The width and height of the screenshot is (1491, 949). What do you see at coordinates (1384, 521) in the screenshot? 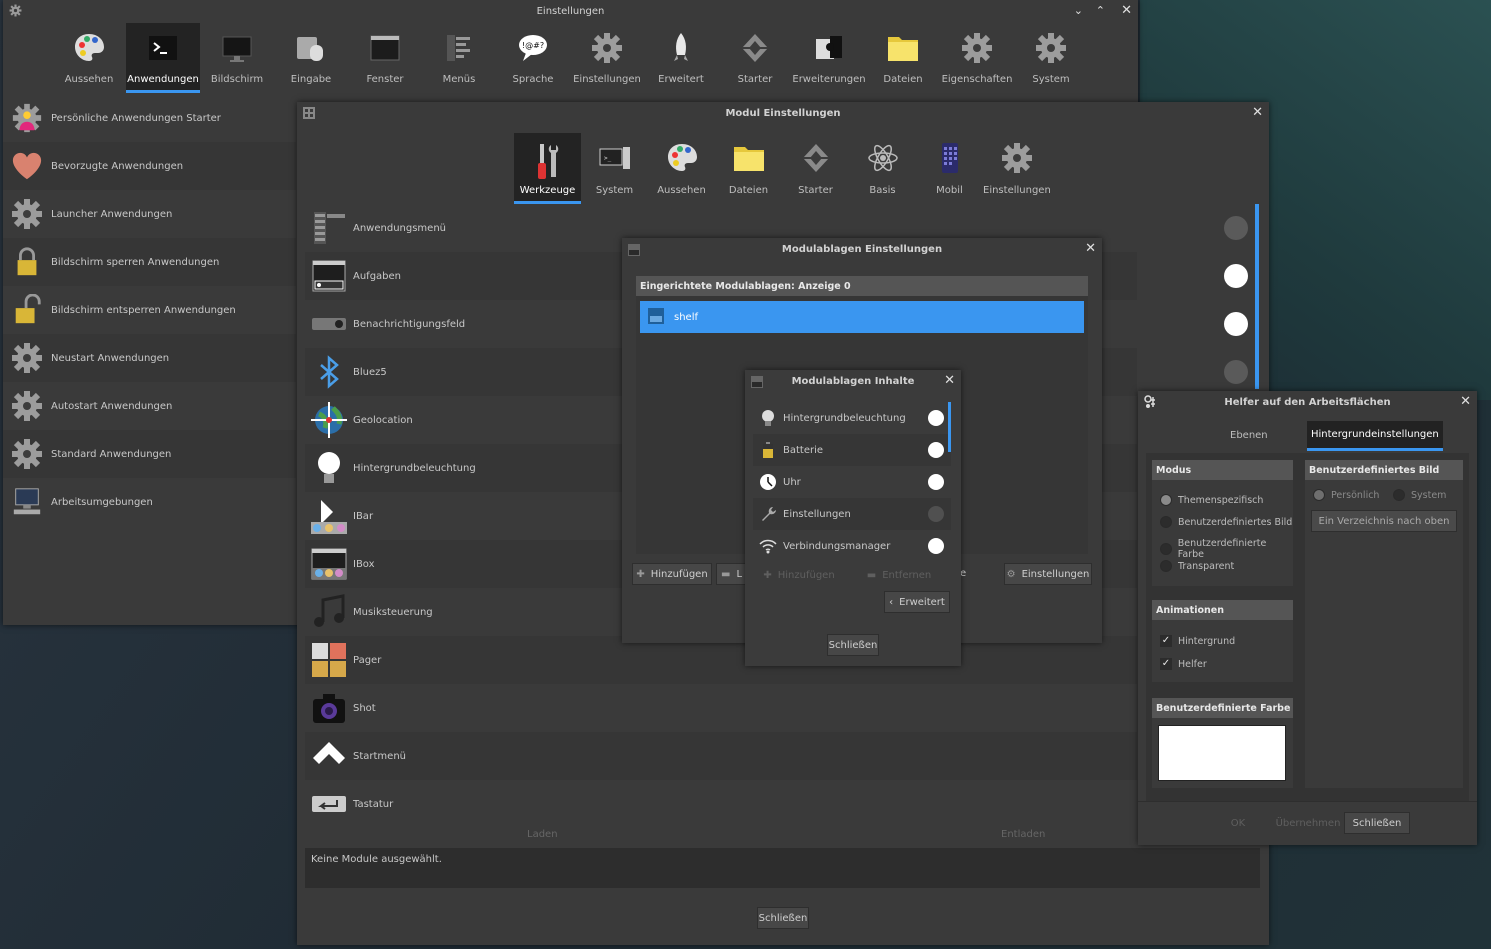
I see `directory-up-button: Ein Verzeichnis nach oben` at bounding box center [1384, 521].